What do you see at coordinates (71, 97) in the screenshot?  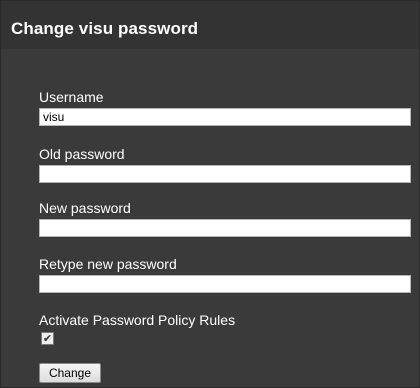 I see `username-label: Username` at bounding box center [71, 97].